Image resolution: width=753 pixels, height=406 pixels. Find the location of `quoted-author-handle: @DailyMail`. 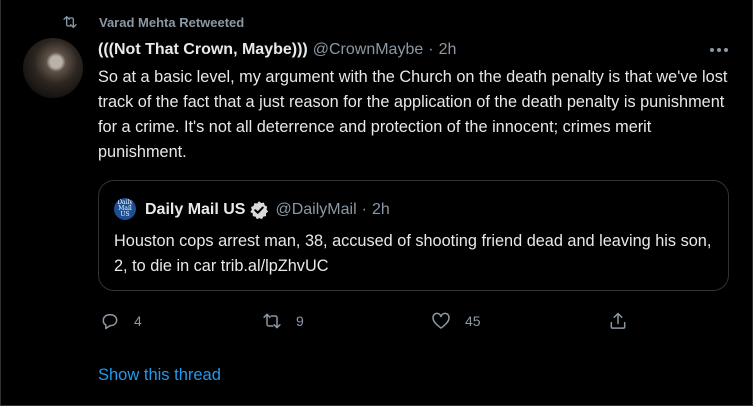

quoted-author-handle: @DailyMail is located at coordinates (315, 210).